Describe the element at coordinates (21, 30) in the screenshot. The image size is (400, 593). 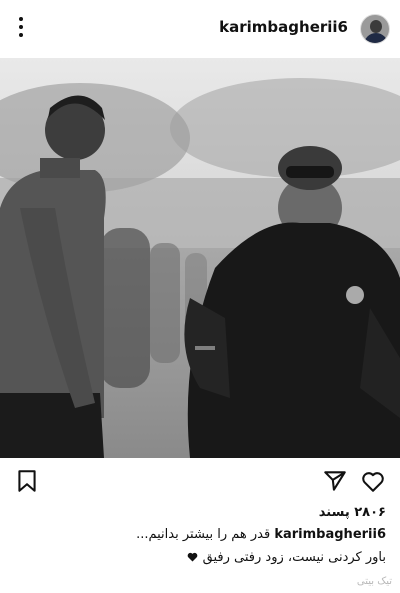
I see `more-options-icon` at that location.